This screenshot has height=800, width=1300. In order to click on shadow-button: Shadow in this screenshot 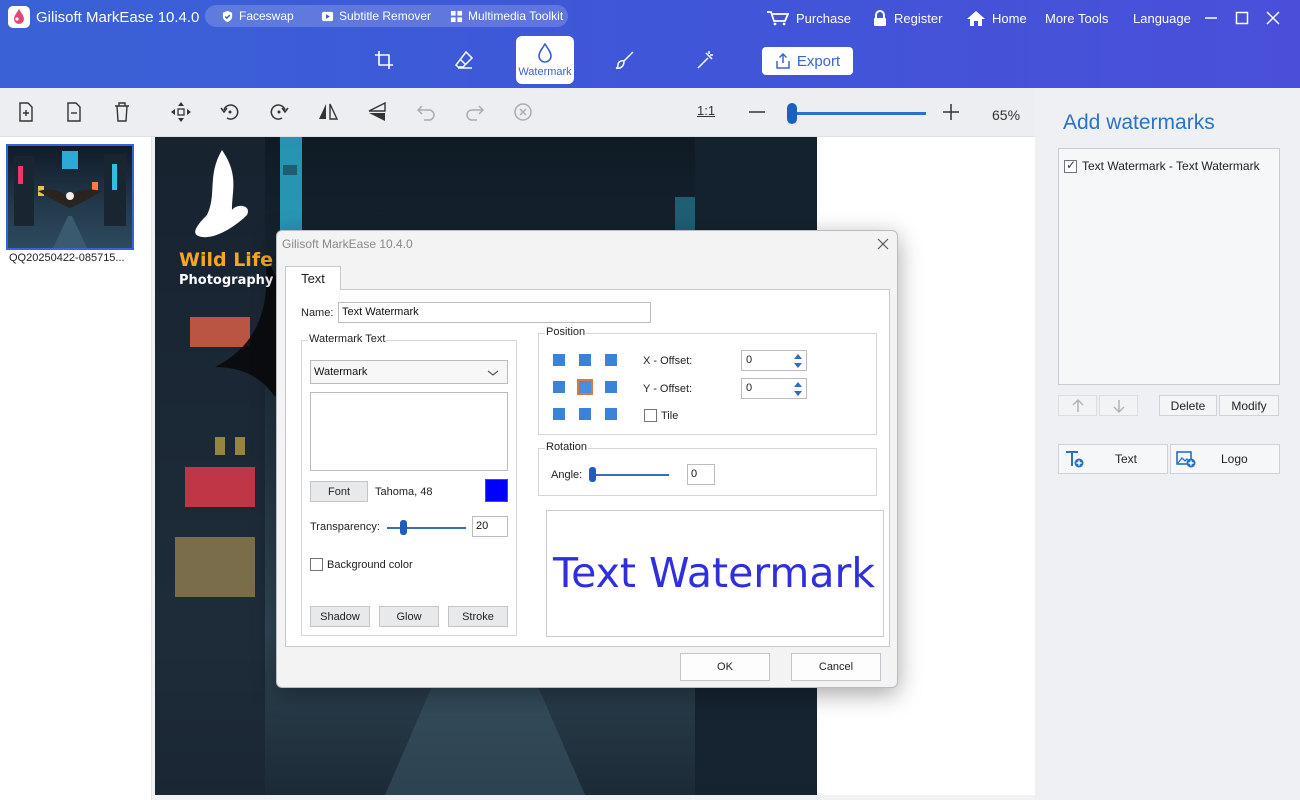, I will do `click(340, 616)`.